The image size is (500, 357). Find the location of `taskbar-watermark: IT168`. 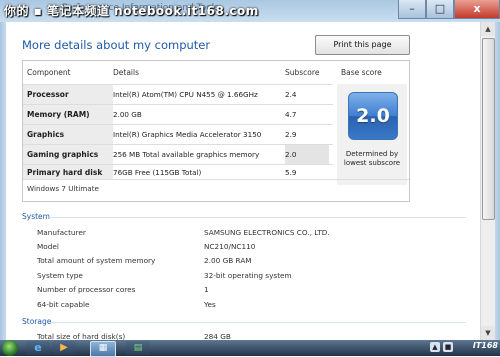

taskbar-watermark: IT168 is located at coordinates (485, 345).